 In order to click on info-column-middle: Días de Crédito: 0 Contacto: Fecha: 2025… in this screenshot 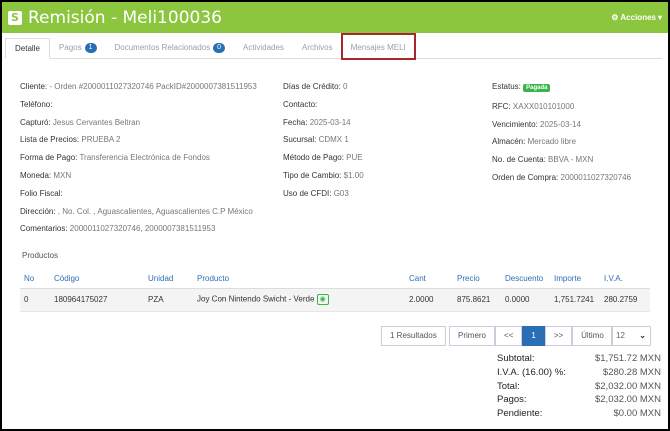, I will do `click(323, 140)`.